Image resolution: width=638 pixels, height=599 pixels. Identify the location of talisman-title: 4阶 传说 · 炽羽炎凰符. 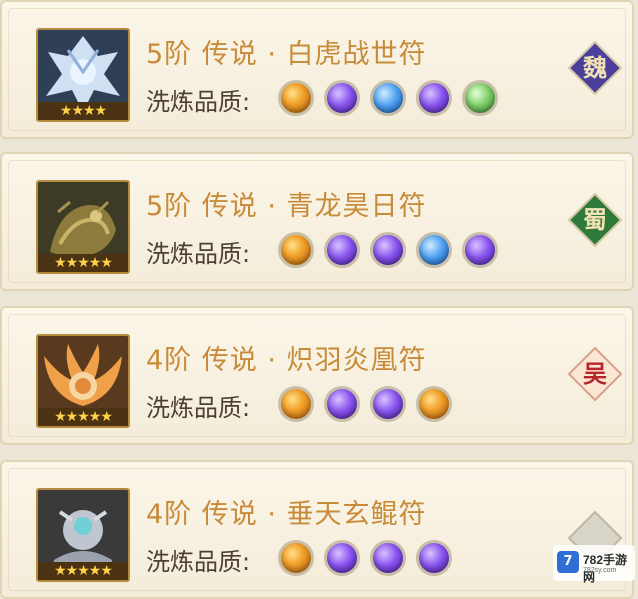
(286, 360).